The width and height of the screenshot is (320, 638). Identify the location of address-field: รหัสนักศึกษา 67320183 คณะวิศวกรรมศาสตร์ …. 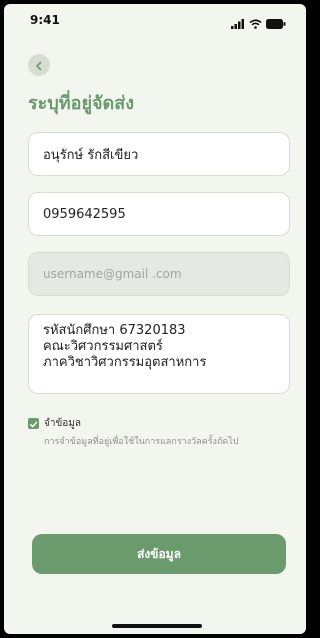
(159, 354).